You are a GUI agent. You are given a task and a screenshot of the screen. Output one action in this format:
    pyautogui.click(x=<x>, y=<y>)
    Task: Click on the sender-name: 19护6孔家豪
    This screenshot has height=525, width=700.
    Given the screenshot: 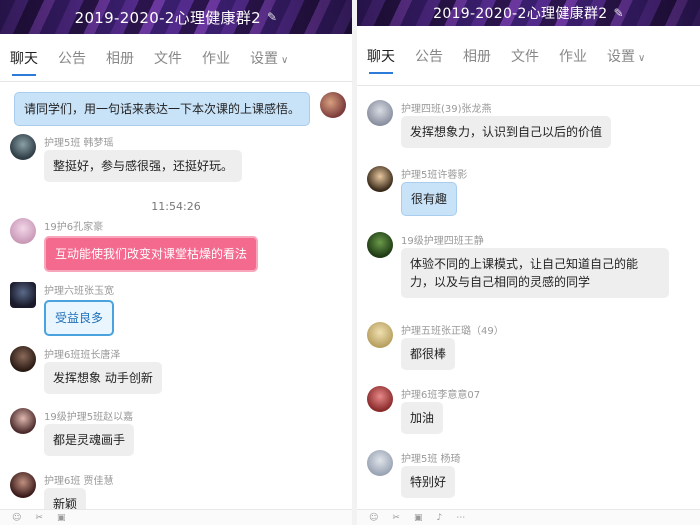 What is the action you would take?
    pyautogui.click(x=74, y=227)
    